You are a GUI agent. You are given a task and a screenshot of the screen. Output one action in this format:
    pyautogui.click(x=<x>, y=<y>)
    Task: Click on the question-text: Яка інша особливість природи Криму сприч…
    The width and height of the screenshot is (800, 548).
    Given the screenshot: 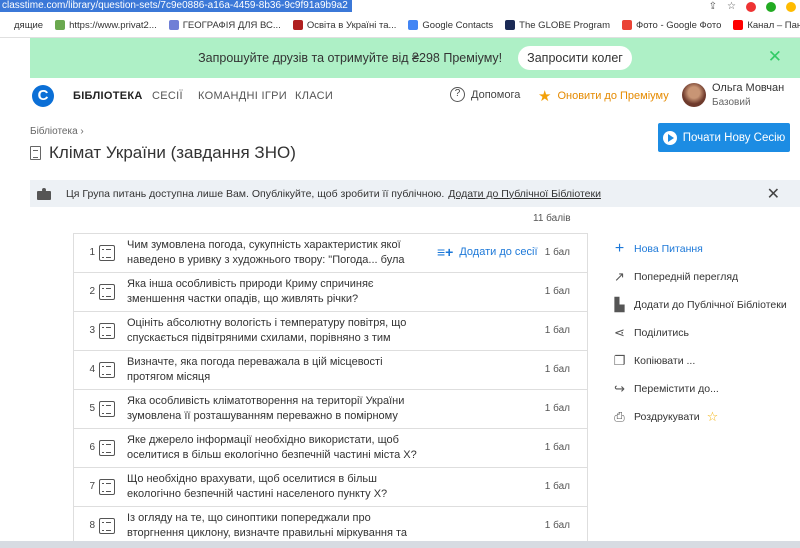 What is the action you would take?
    pyautogui.click(x=277, y=292)
    